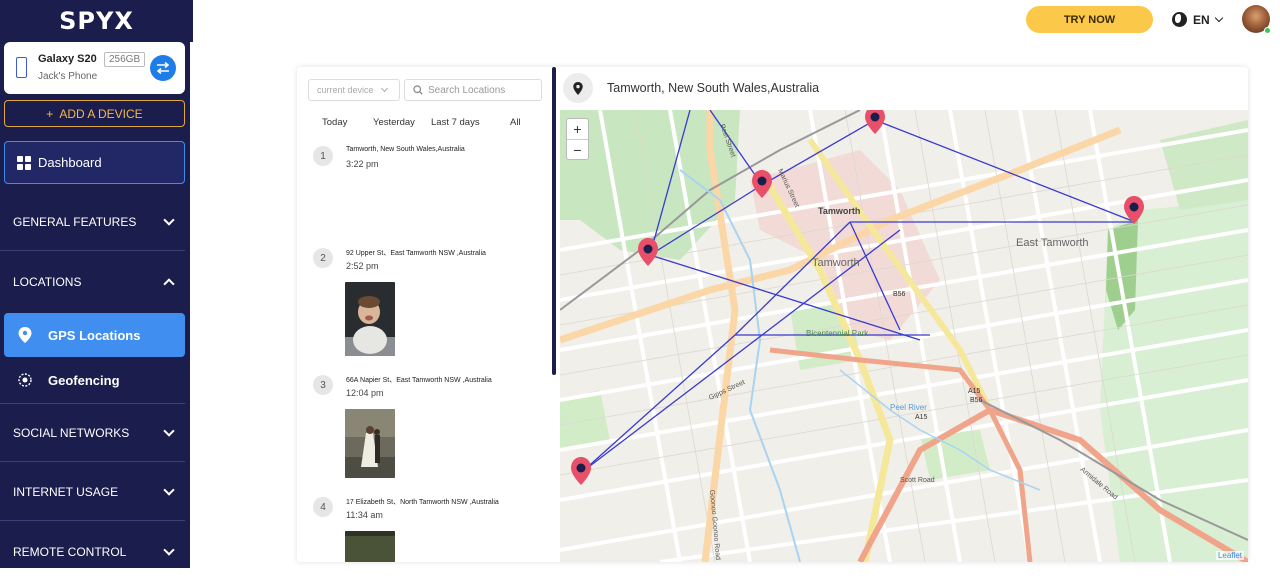 This screenshot has height=581, width=1280. I want to click on sidebar-item-gps-locations: GPS Locations, so click(94, 335).